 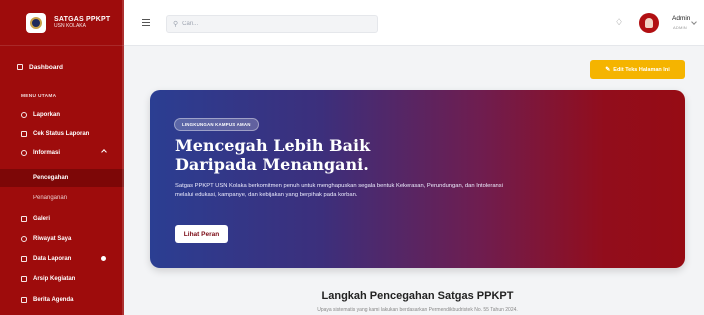 I want to click on search-input, so click(x=272, y=24).